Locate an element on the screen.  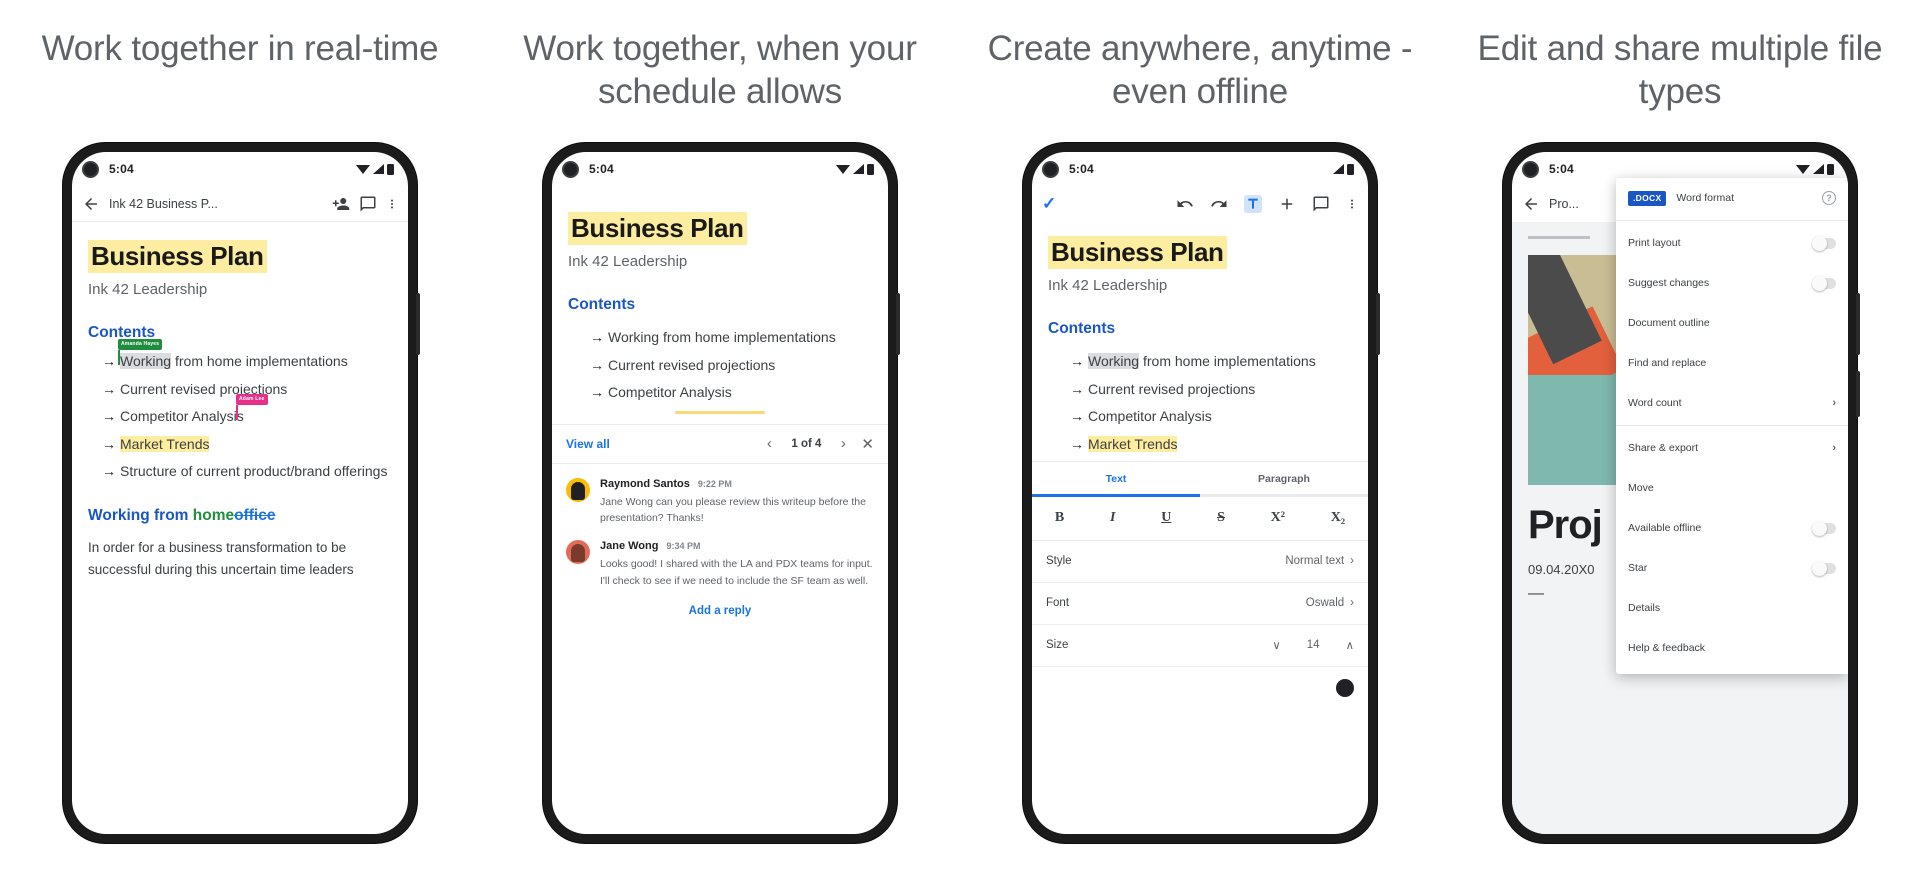
p3-toc-selected: Working is located at coordinates (1114, 361).